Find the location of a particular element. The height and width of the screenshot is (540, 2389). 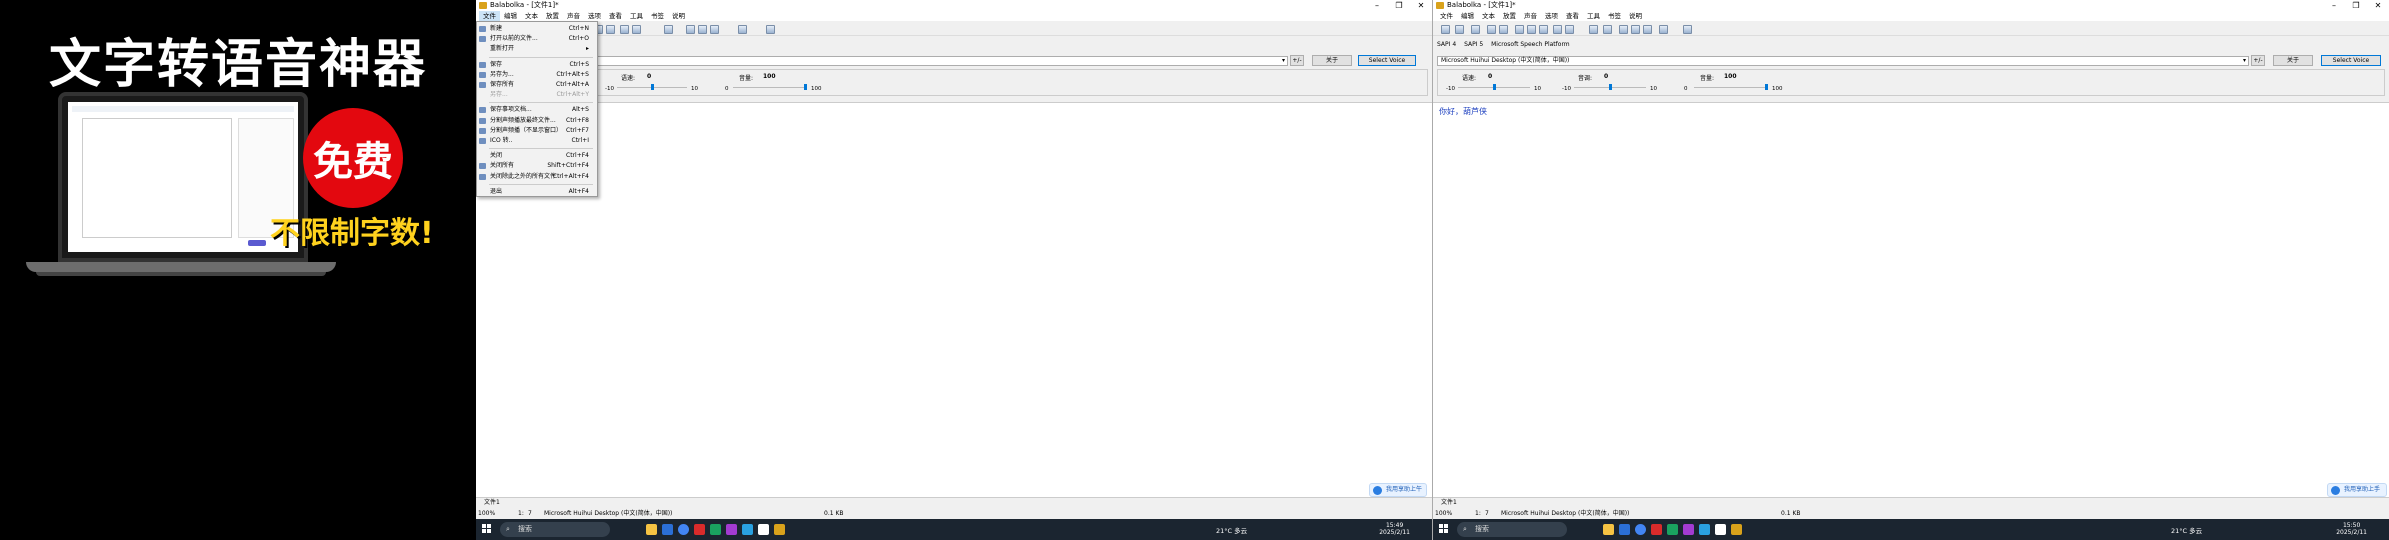

helper-widget: 我用享助上午 is located at coordinates (1398, 490).